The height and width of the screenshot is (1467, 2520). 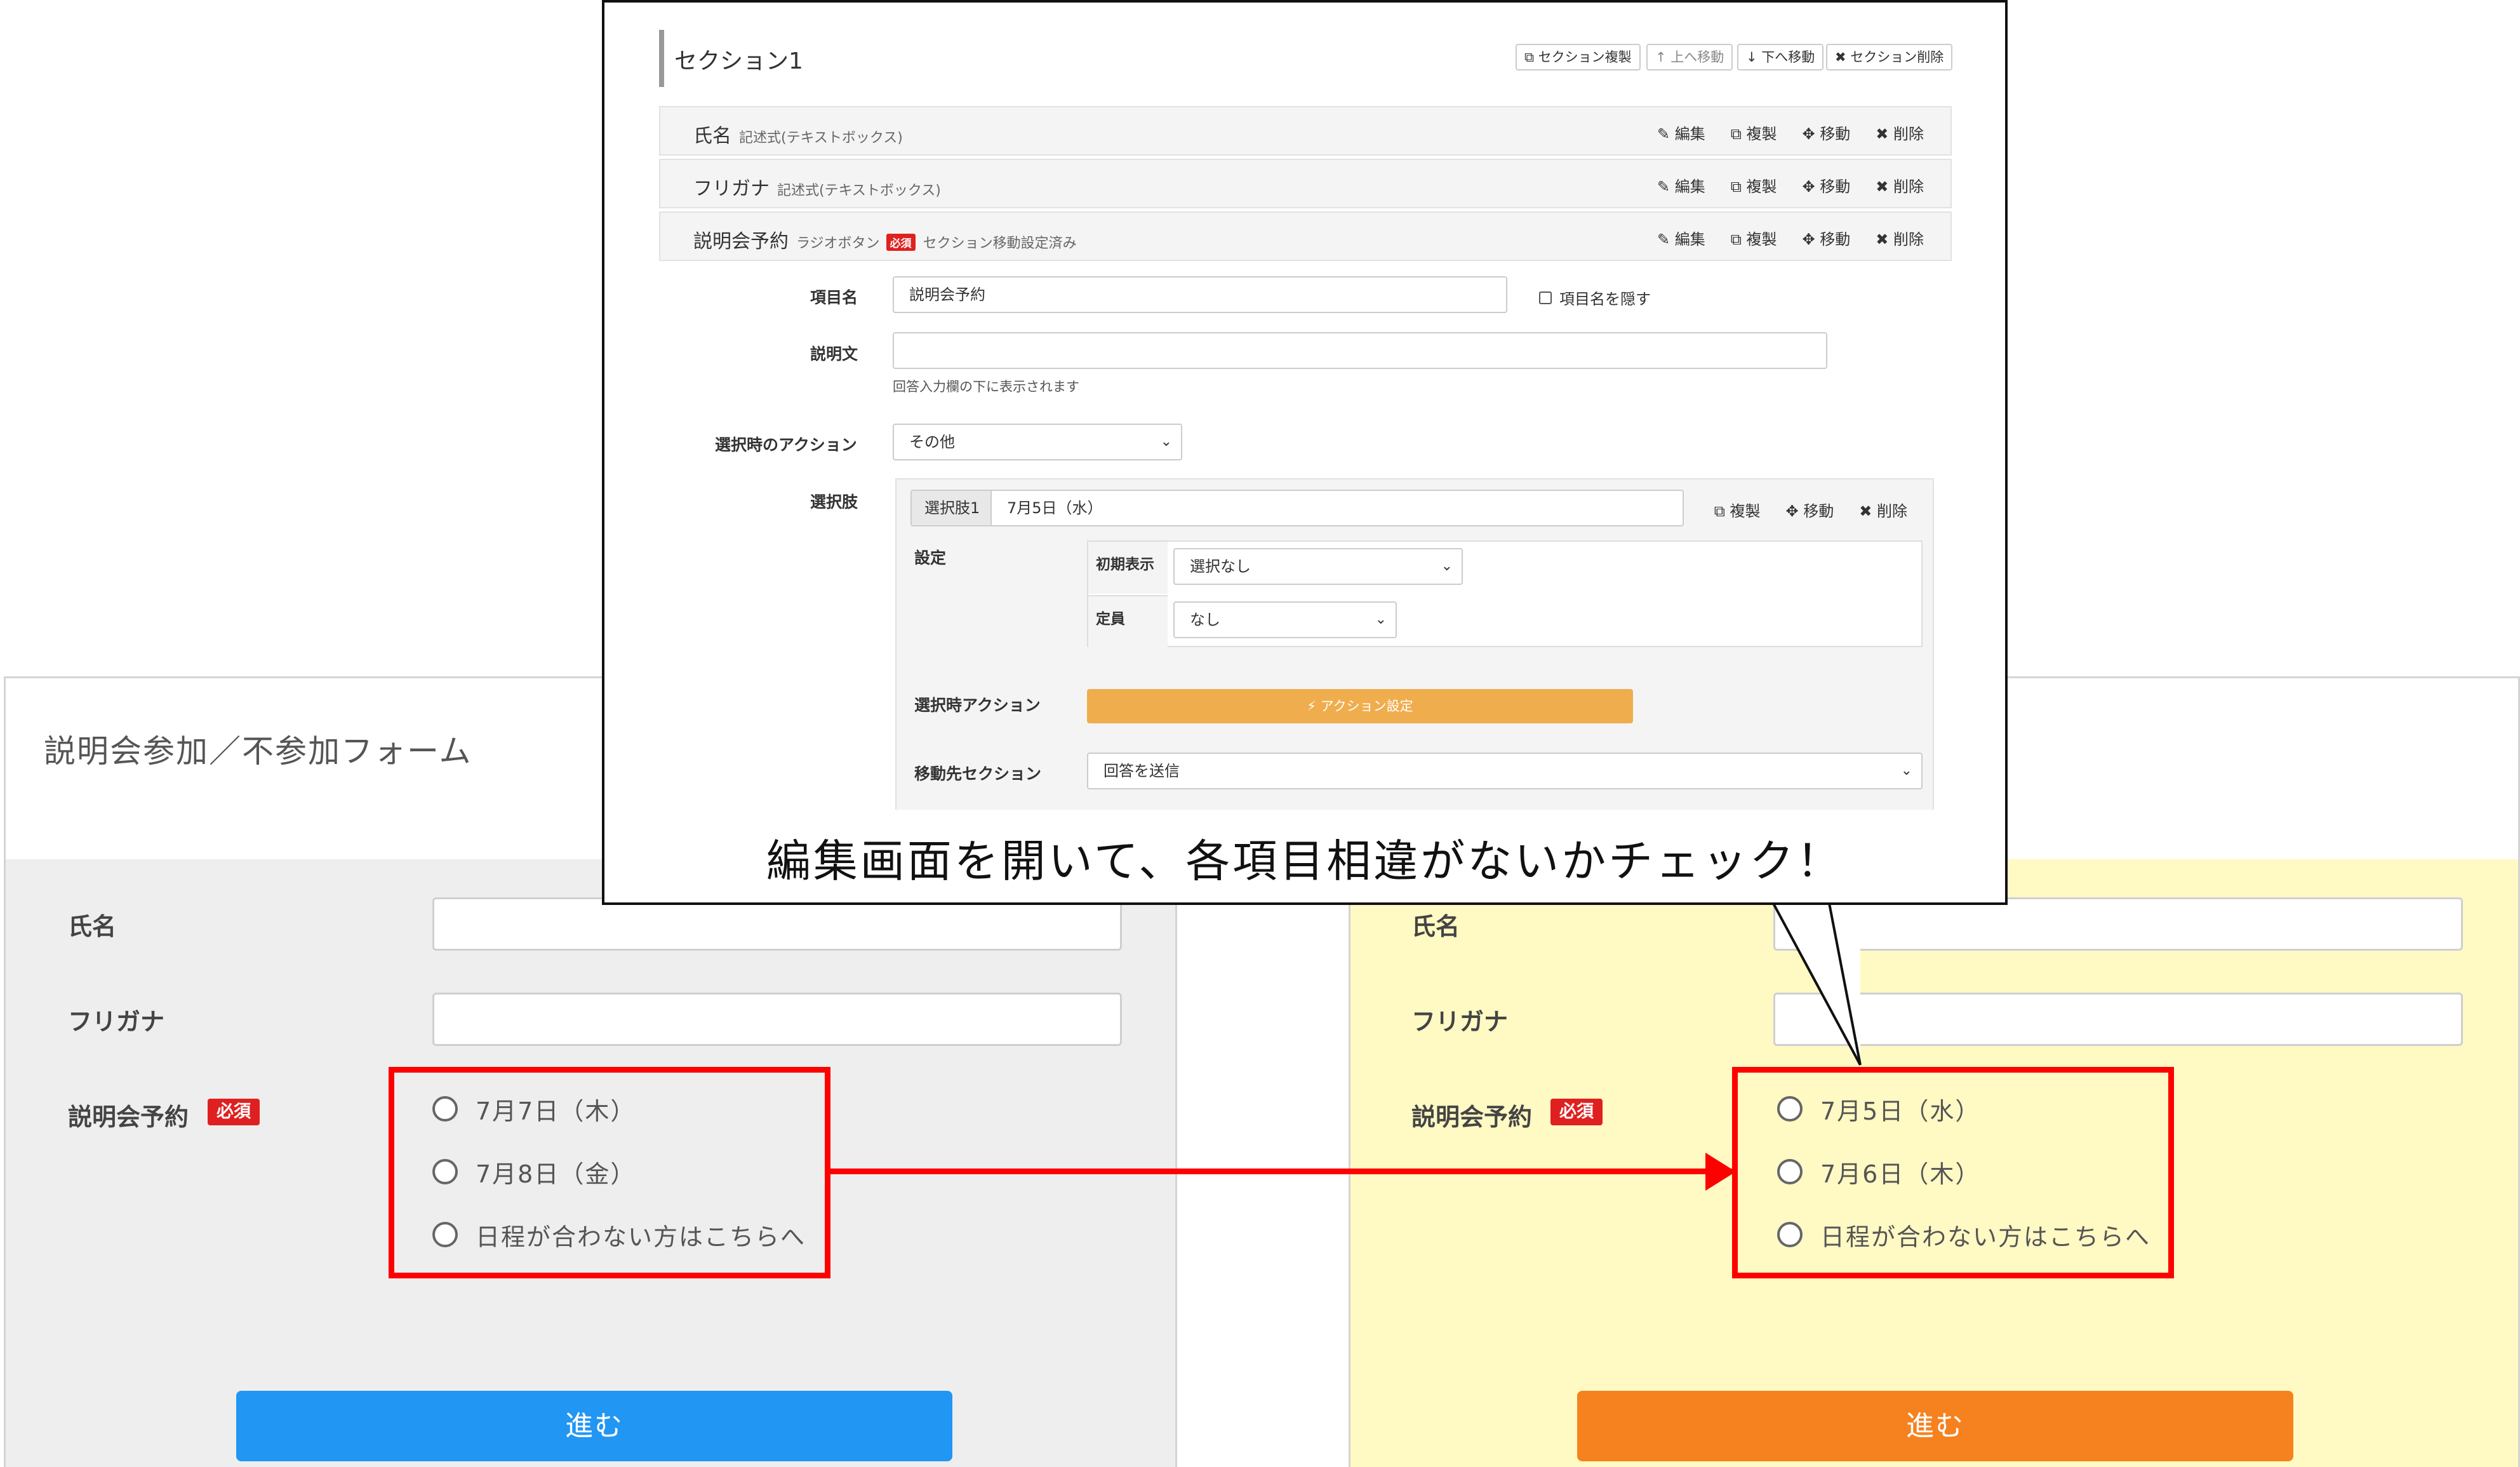 I want to click on section-move-down-button: ↓ 下へ移動, so click(x=1780, y=57).